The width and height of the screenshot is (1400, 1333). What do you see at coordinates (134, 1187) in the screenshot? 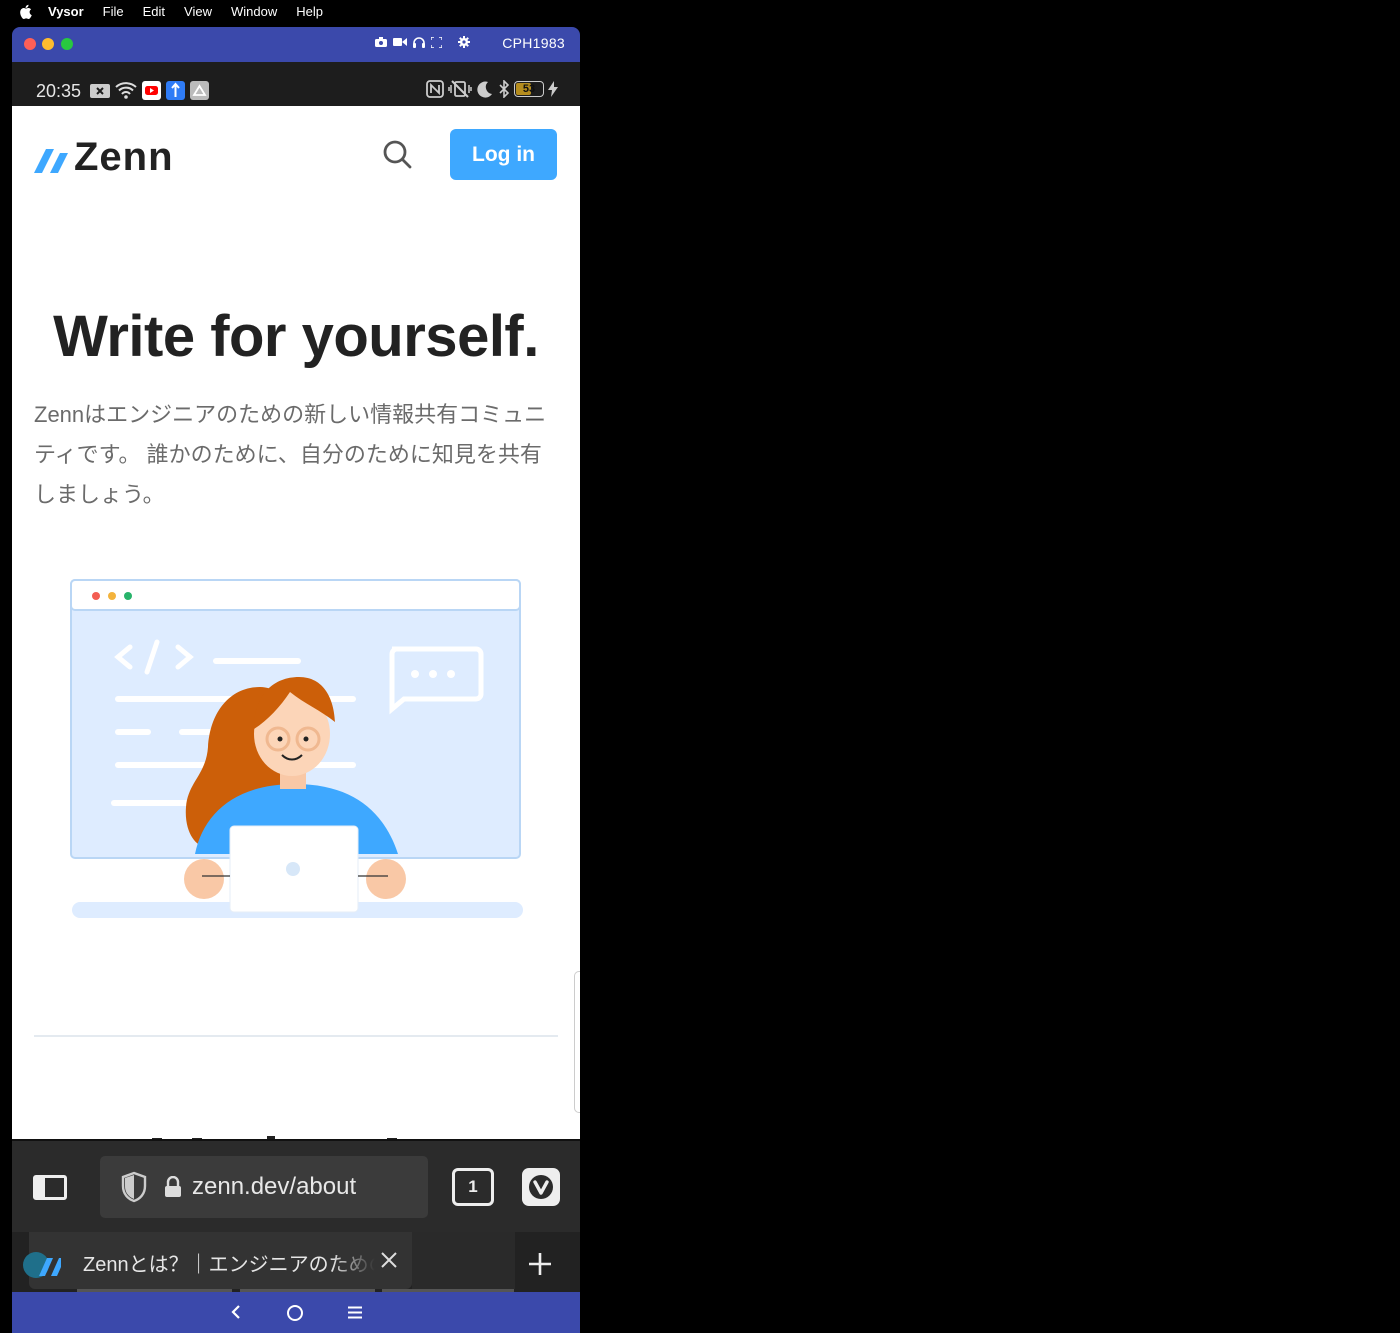
I see `shield-icon` at bounding box center [134, 1187].